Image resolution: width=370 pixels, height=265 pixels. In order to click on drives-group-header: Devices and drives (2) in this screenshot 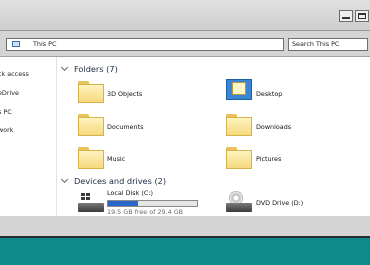, I will do `click(113, 180)`.